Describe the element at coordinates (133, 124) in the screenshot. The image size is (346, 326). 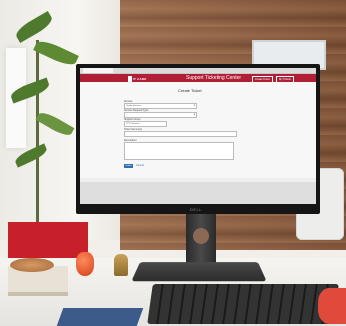
I see `support-group-value: CCO Services` at that location.